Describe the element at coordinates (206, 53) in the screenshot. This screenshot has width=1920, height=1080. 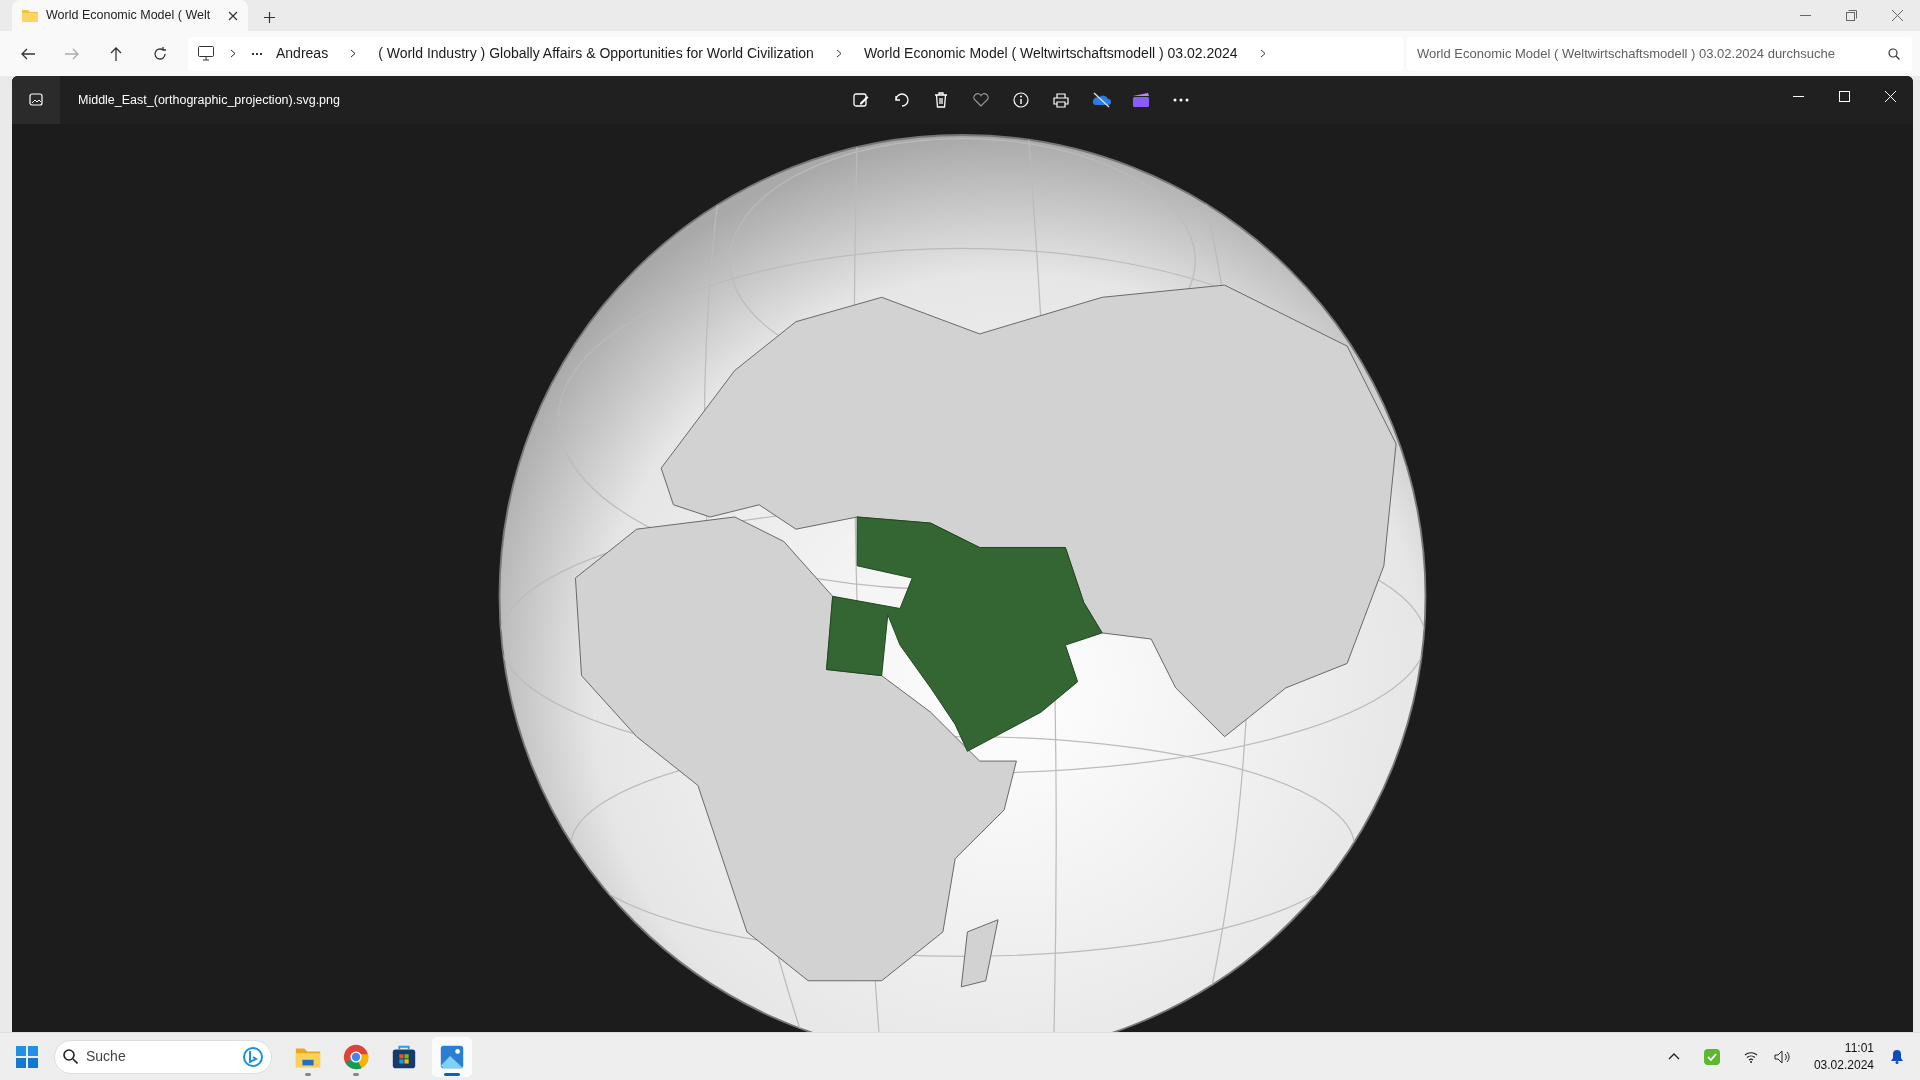
I see `monitor-icon` at that location.